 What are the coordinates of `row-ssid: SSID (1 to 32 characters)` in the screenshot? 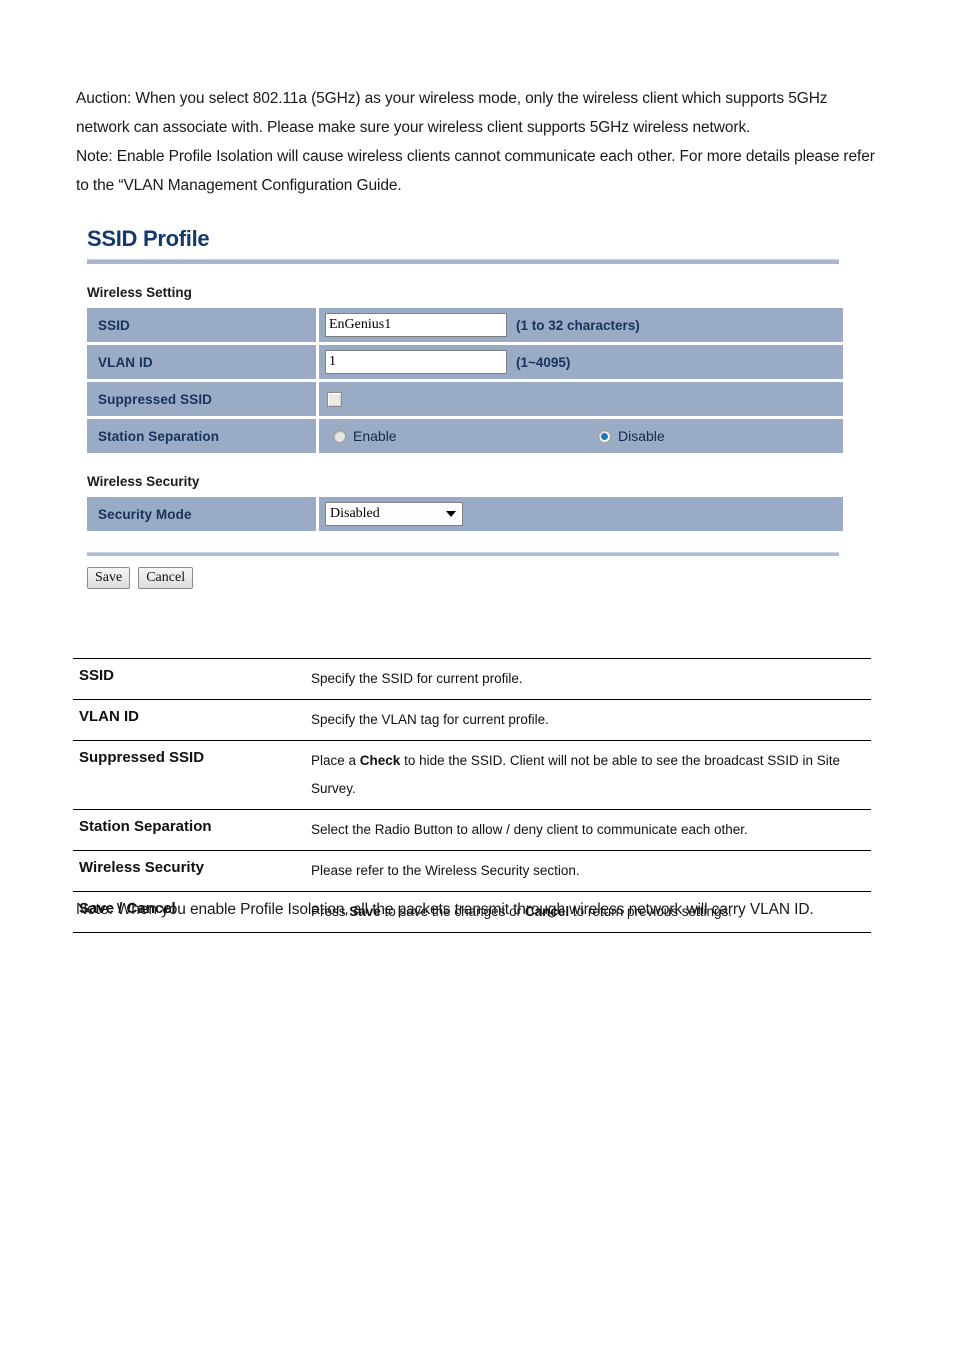 It's located at (465, 325).